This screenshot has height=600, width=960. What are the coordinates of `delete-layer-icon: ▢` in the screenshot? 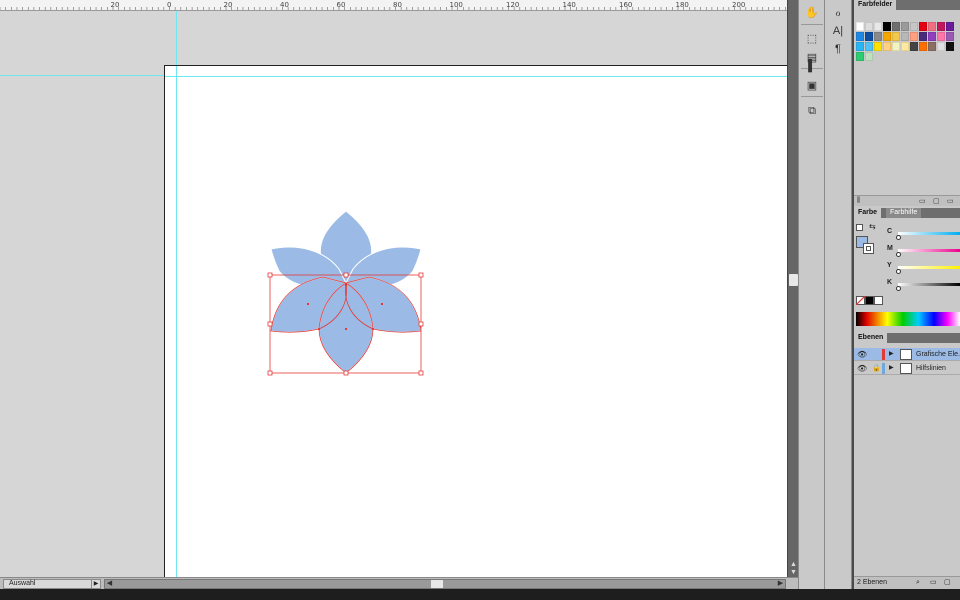 It's located at (947, 583).